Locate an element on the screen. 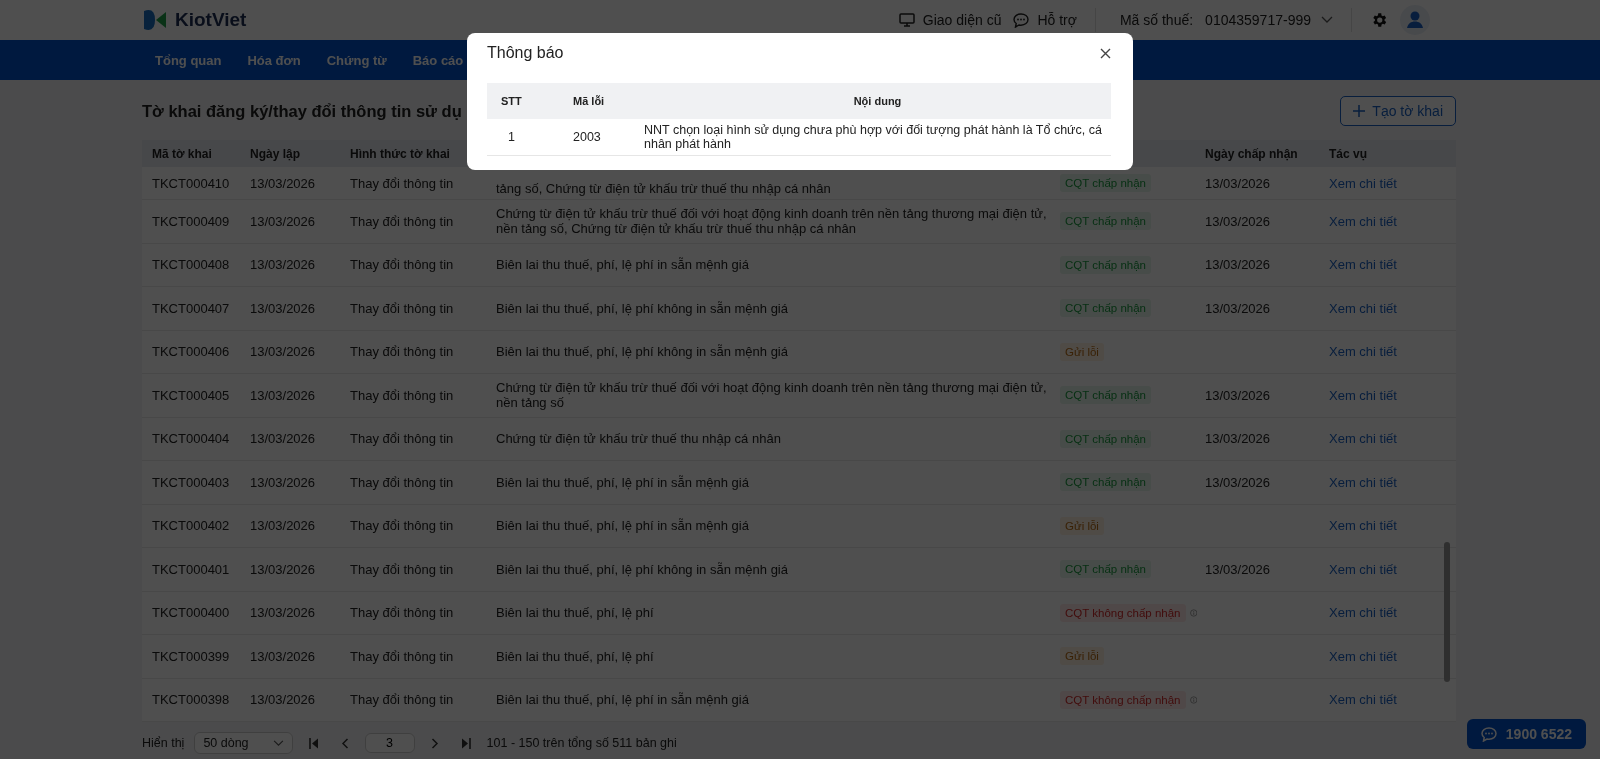 The width and height of the screenshot is (1600, 759). old-ui-link: Giao diện cũ is located at coordinates (950, 20).